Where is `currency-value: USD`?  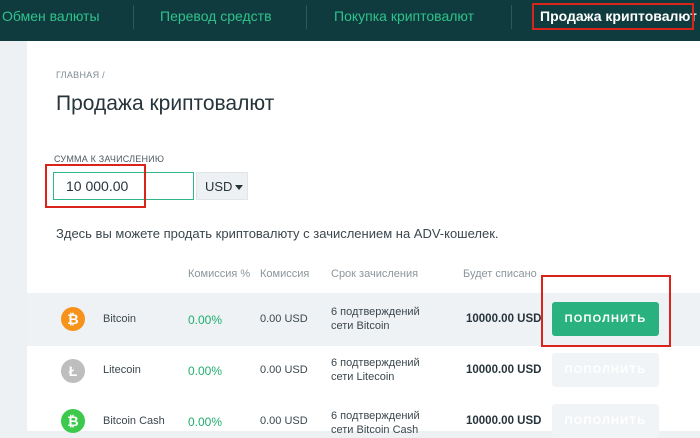 currency-value: USD is located at coordinates (219, 186).